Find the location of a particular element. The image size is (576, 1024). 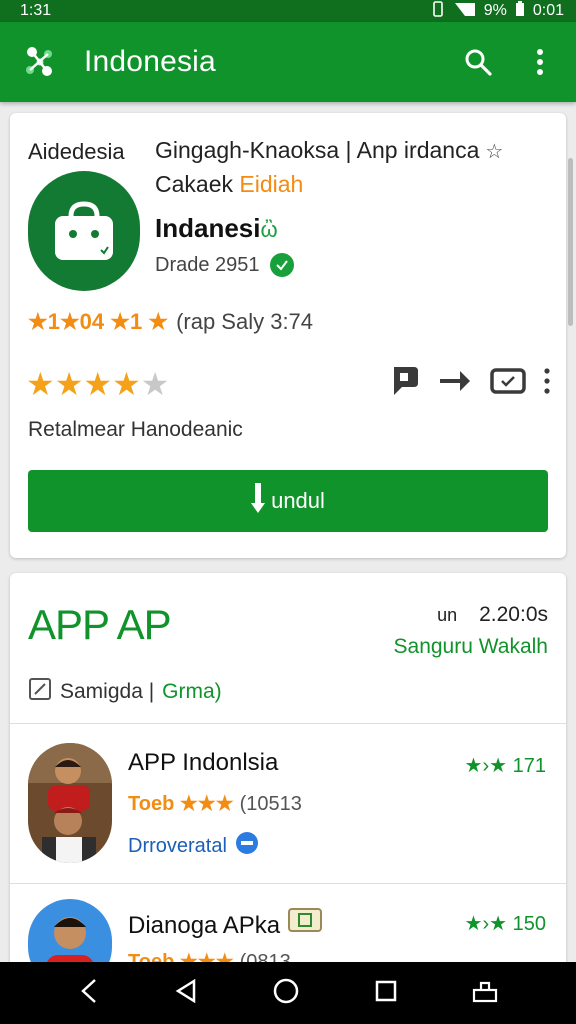

list-item-tag-text: Drroveratal is located at coordinates (177, 845).